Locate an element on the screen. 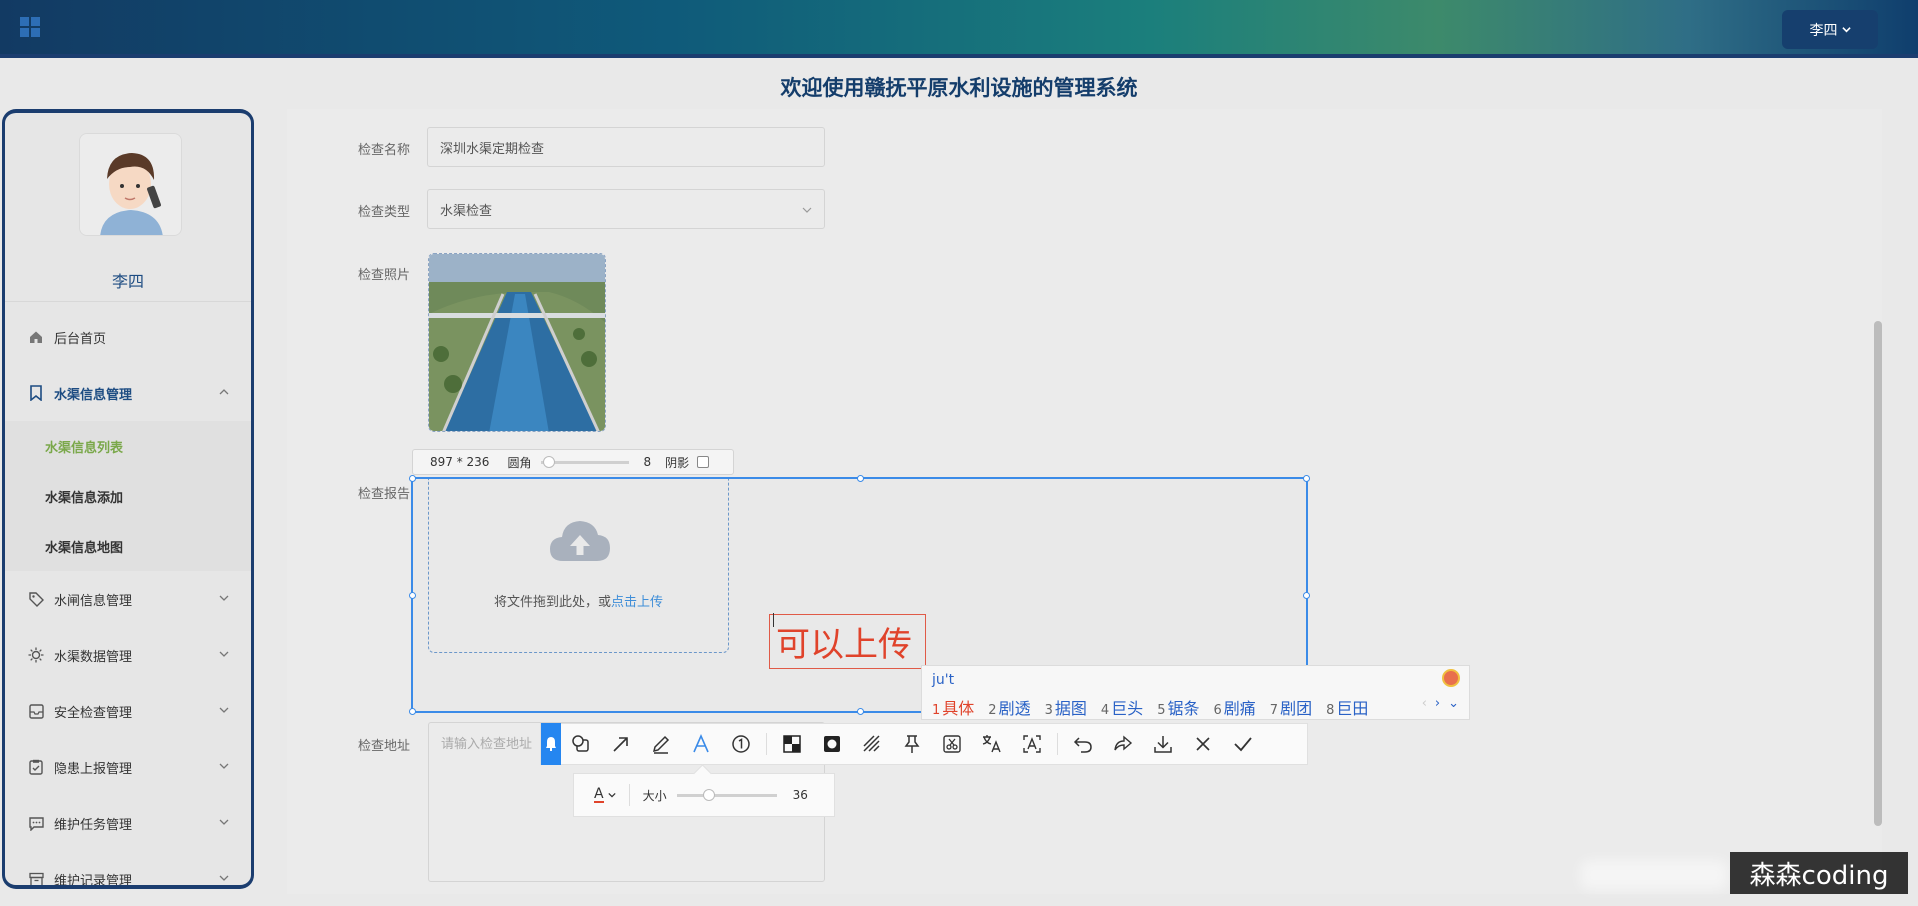  inspection-name-input: 深圳水渠定期检查 is located at coordinates (626, 147).